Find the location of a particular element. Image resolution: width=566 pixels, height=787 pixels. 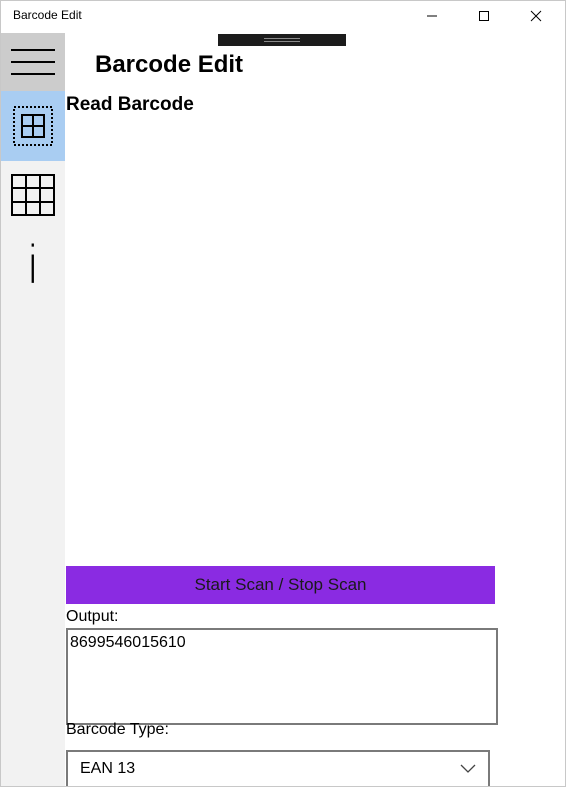

close-button is located at coordinates (536, 16).